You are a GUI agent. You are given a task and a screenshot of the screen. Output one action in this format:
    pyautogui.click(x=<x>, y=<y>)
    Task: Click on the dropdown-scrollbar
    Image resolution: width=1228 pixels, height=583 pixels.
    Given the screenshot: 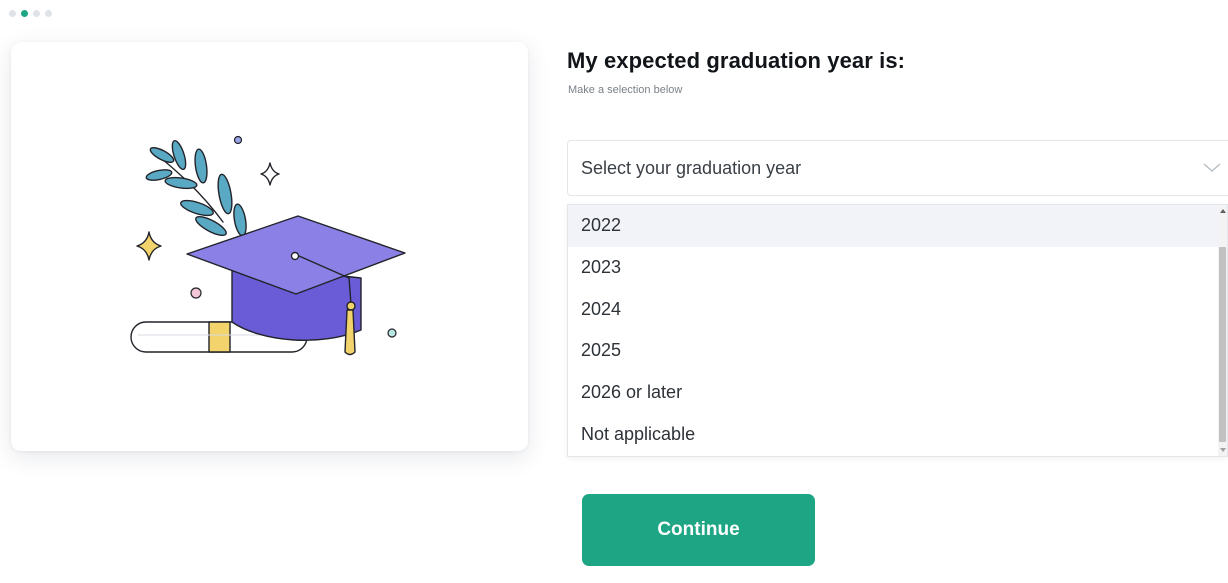 What is the action you would take?
    pyautogui.click(x=1222, y=330)
    